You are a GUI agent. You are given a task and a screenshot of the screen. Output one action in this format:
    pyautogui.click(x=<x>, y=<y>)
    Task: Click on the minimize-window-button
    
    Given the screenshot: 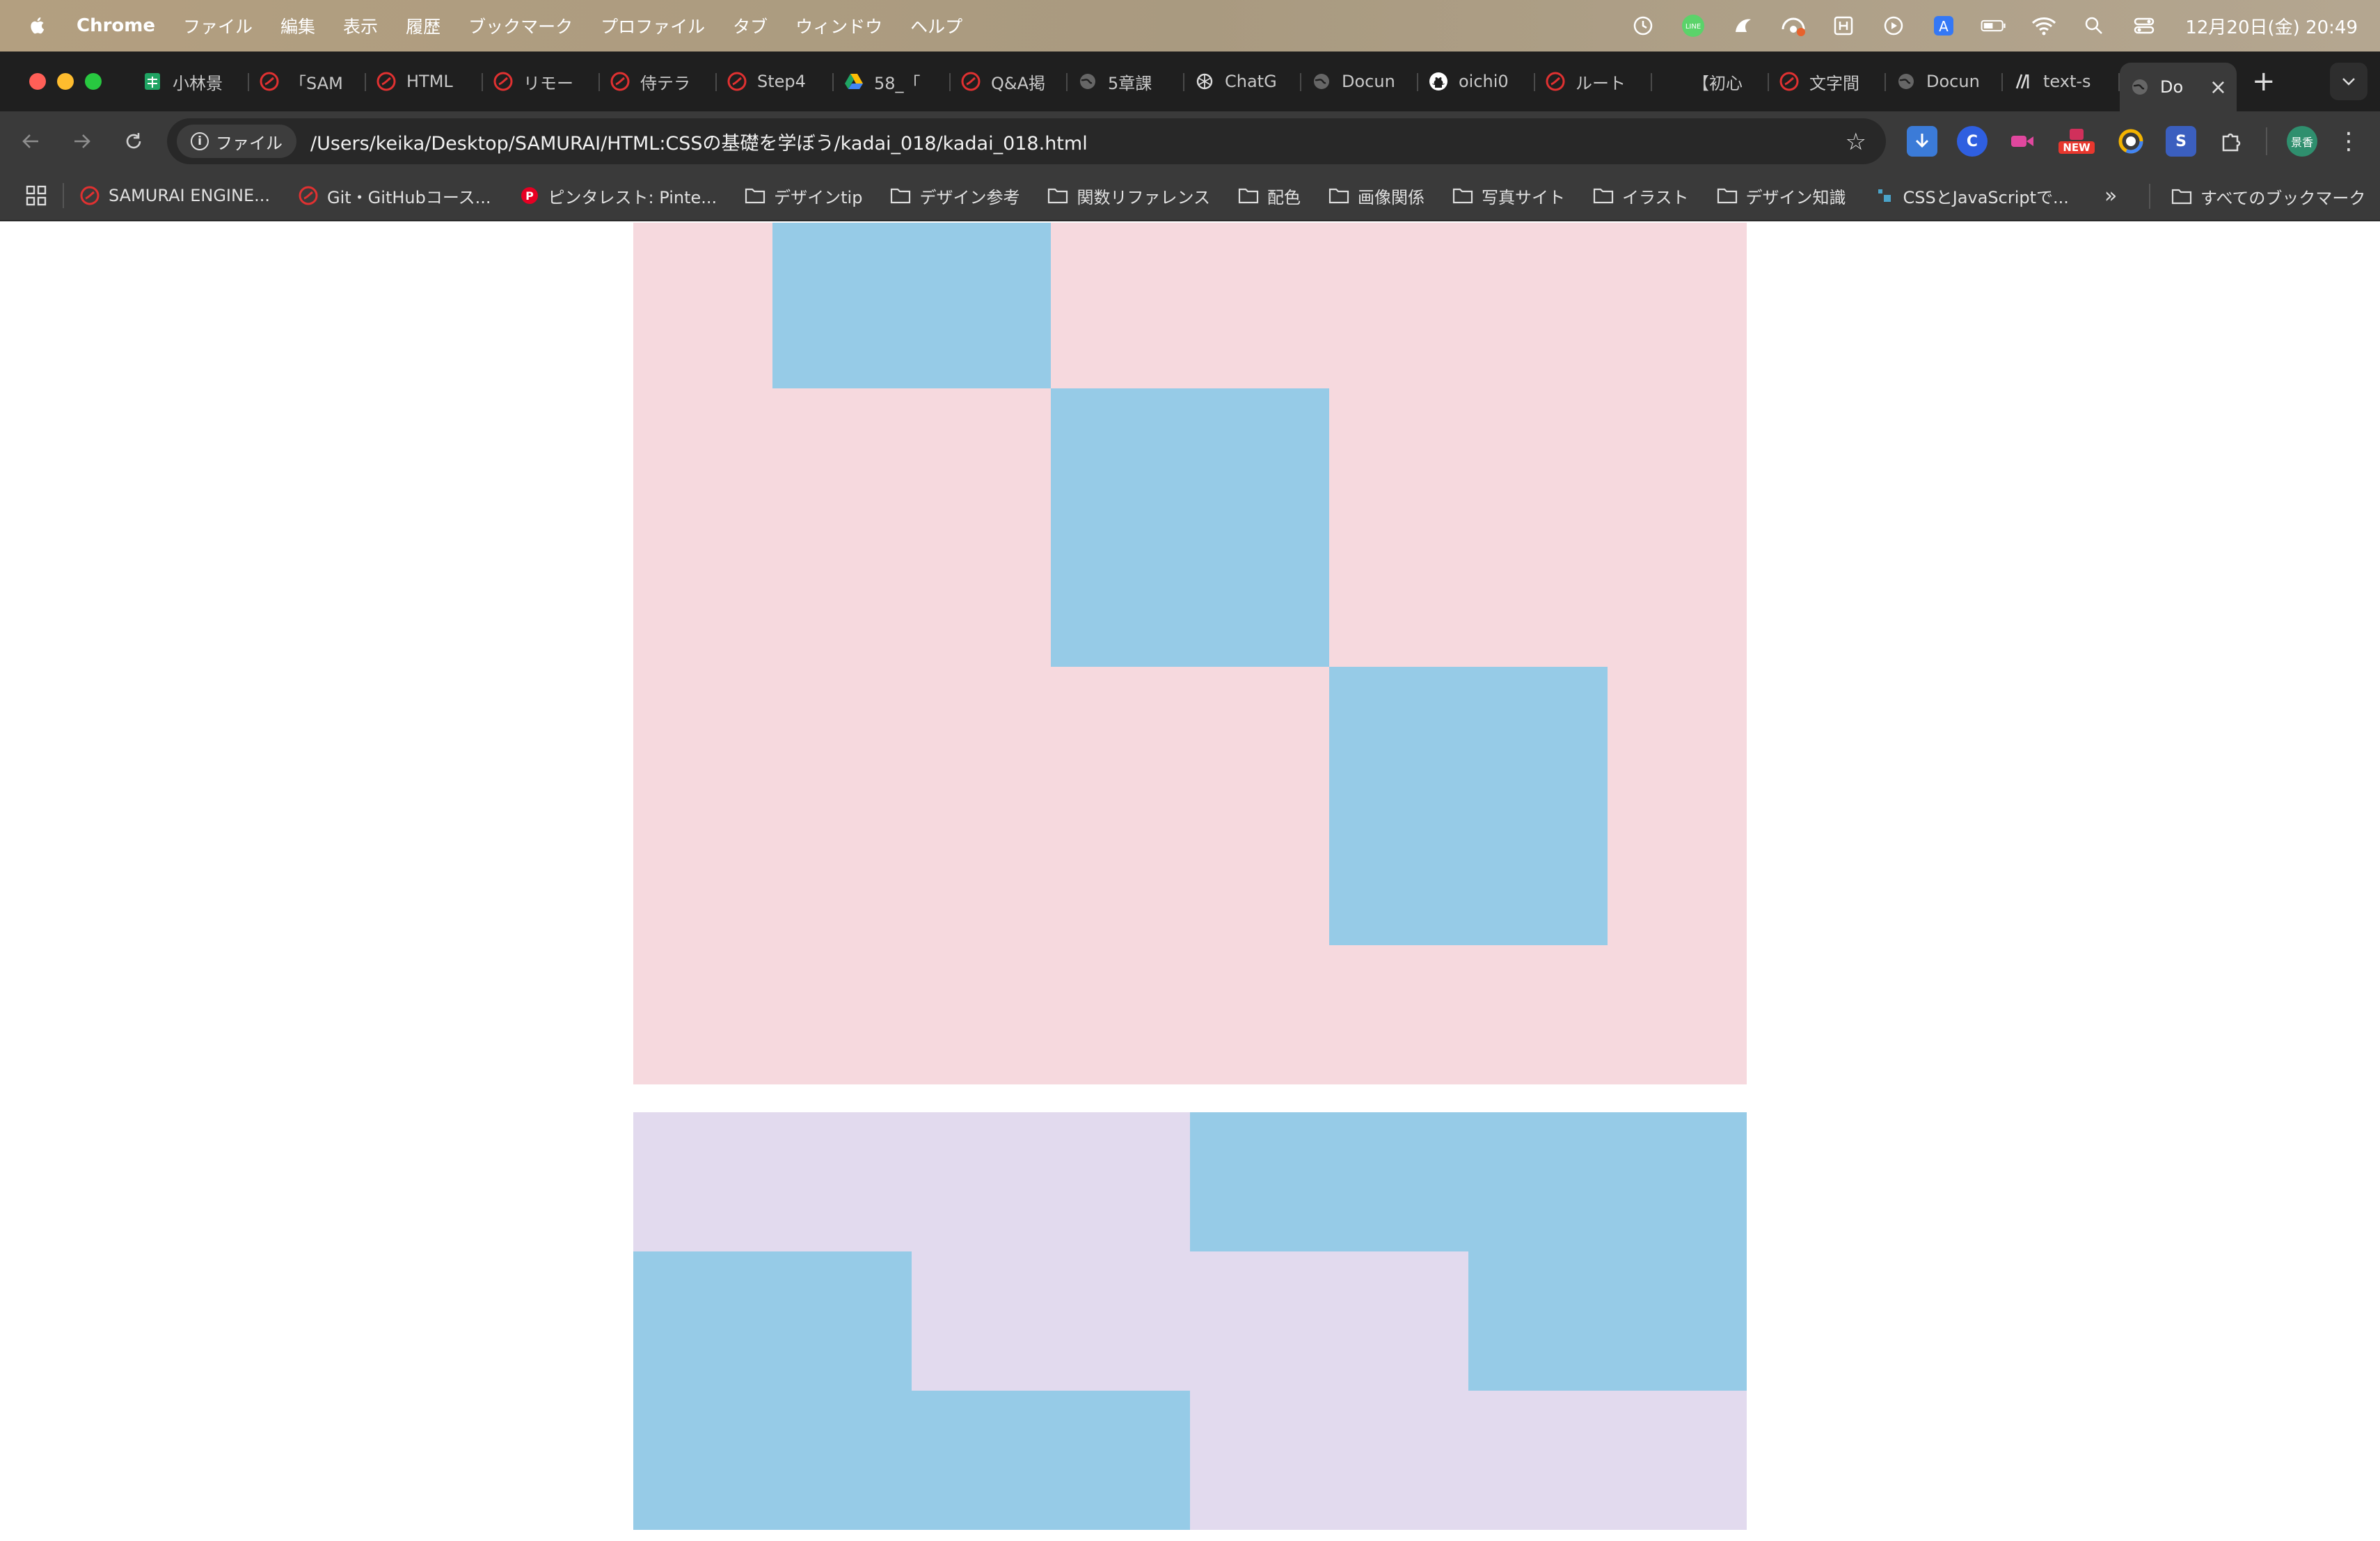 What is the action you would take?
    pyautogui.click(x=65, y=81)
    